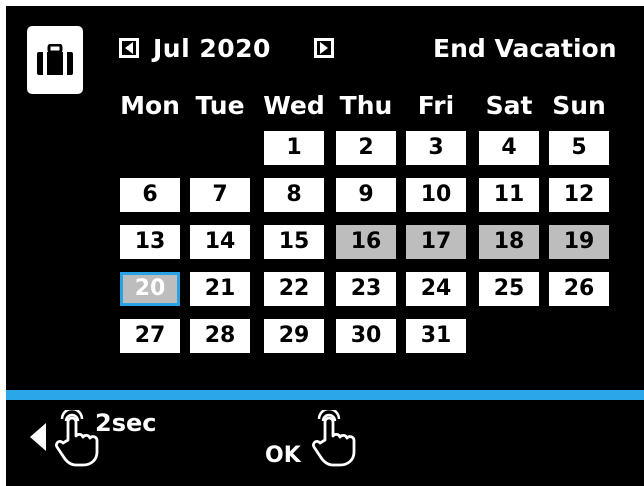 Image resolution: width=644 pixels, height=486 pixels. I want to click on calendar-day: 5, so click(579, 148).